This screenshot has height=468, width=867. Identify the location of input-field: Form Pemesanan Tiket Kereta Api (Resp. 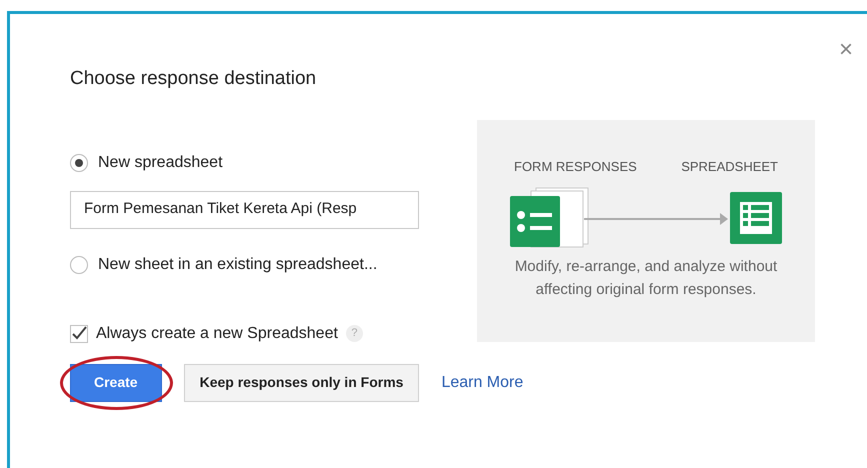
(244, 209).